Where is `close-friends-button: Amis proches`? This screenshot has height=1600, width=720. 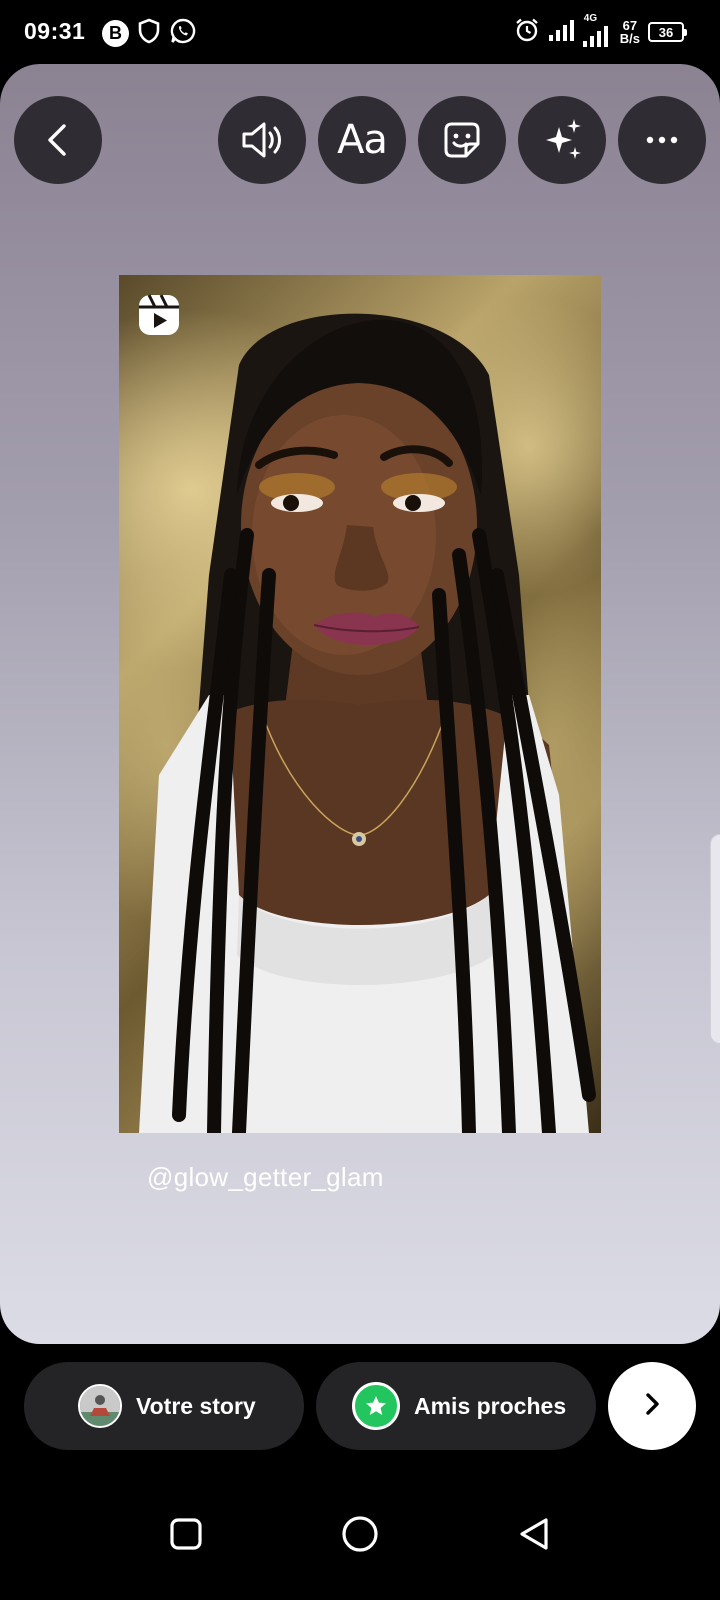
close-friends-button: Amis proches is located at coordinates (456, 1406).